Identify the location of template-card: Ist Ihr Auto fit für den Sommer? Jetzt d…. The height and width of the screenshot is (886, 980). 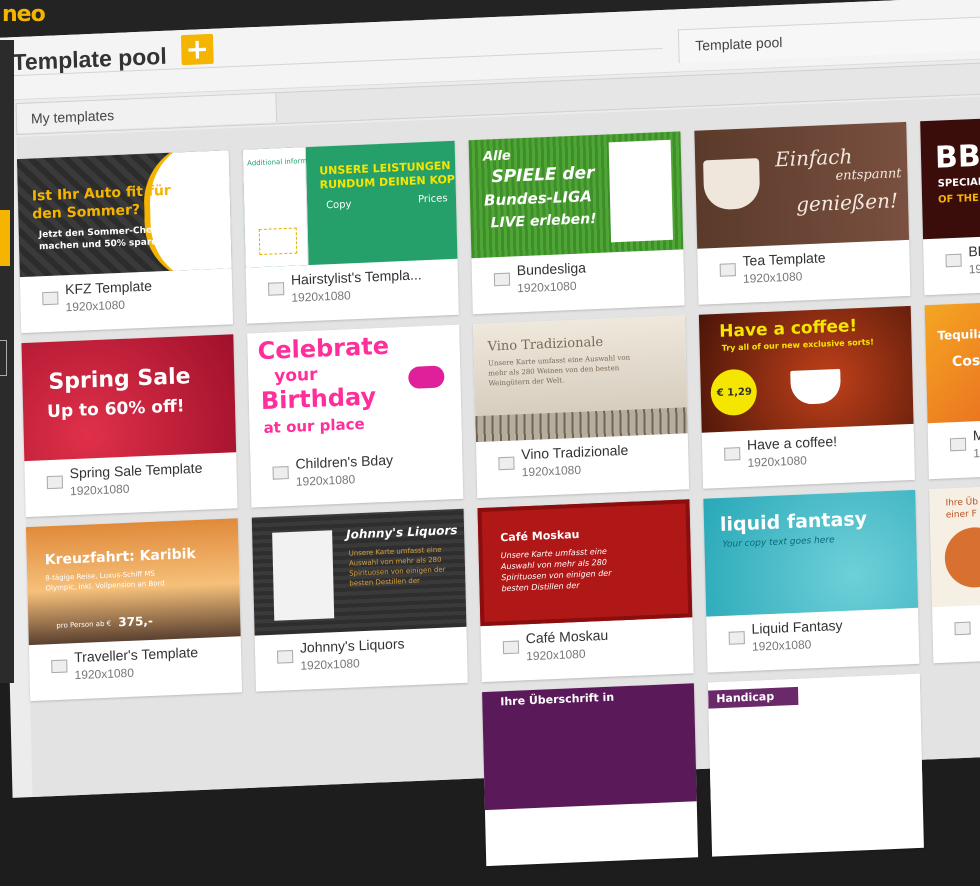
(125, 242).